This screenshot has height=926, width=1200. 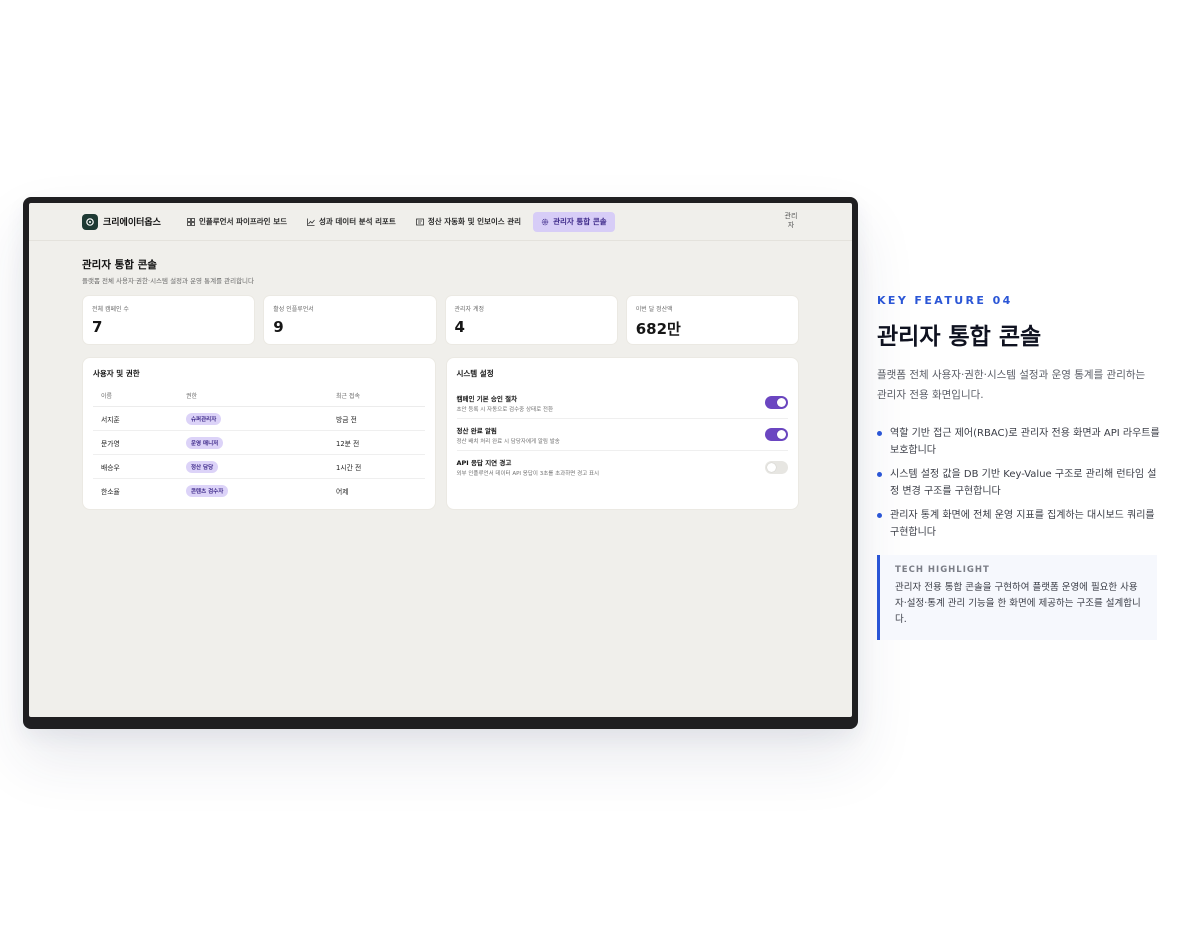 I want to click on feature-kicker: KEY FEATURE 04, so click(x=945, y=300).